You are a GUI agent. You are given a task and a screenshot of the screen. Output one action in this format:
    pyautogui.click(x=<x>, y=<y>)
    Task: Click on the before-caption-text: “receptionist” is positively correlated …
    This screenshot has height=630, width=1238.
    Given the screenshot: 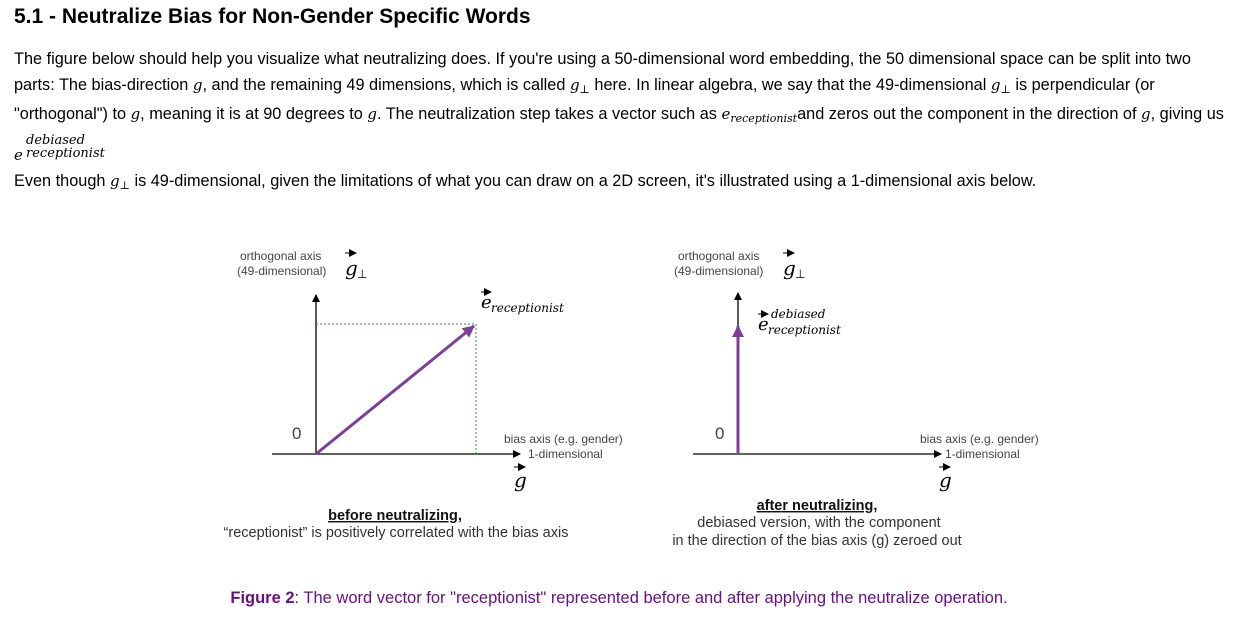 What is the action you would take?
    pyautogui.click(x=396, y=533)
    